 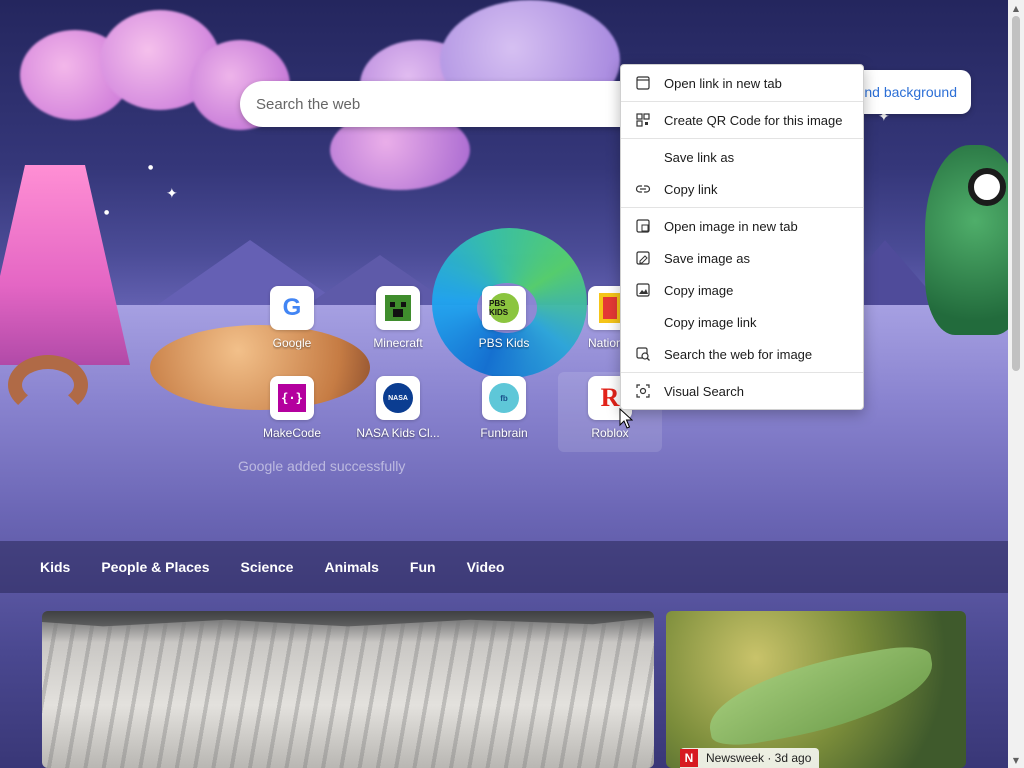 I want to click on menu-open-image-new-tab: Open image in new tab, so click(x=742, y=226).